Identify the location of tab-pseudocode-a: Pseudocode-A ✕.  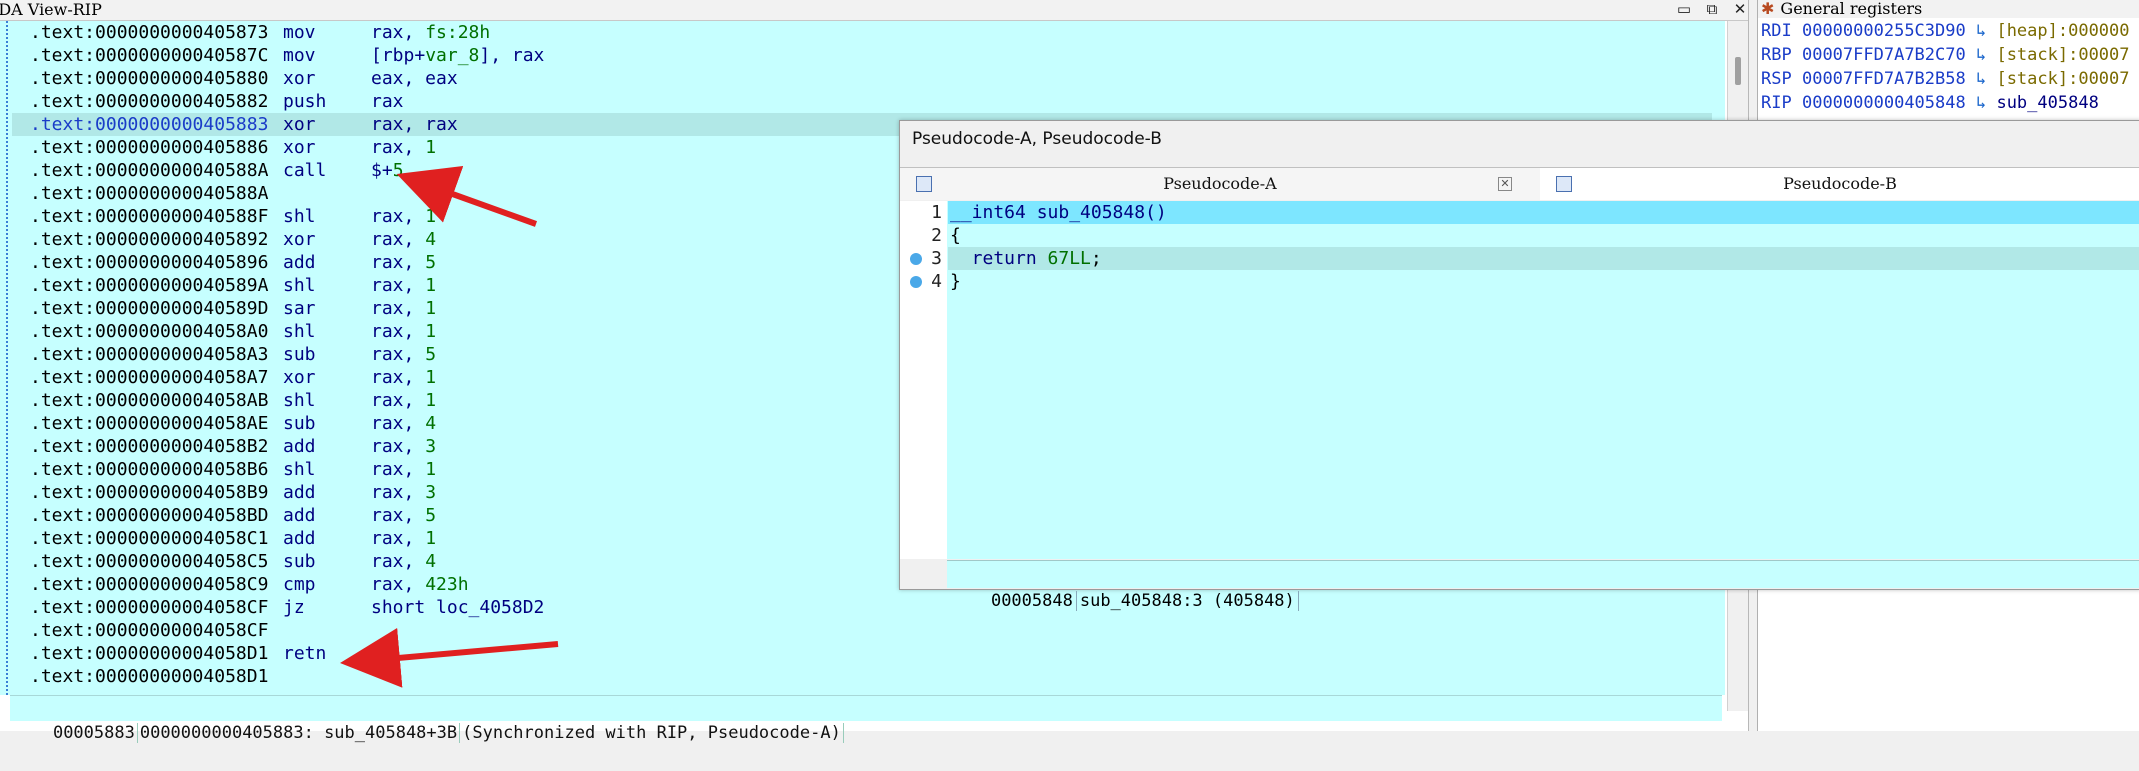
(1220, 184).